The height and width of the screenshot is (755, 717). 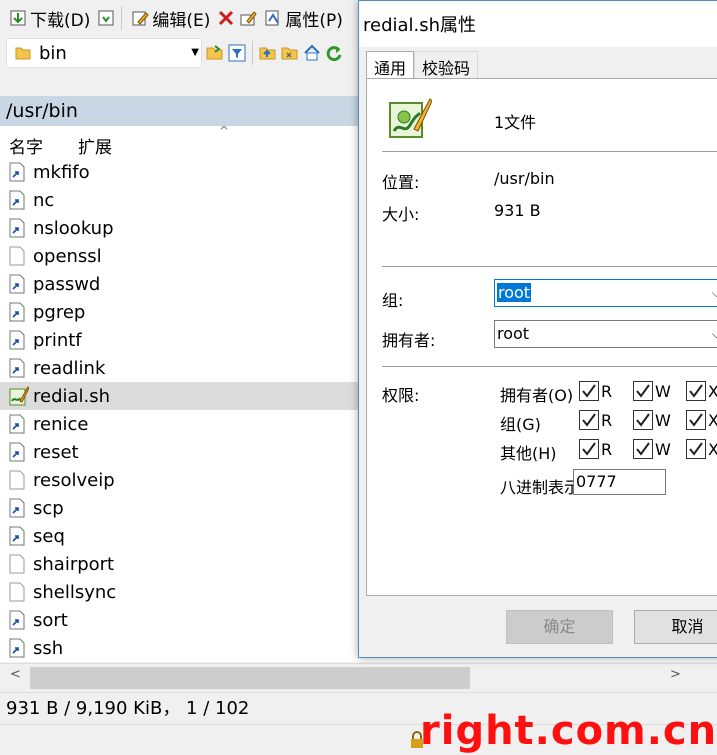 What do you see at coordinates (104, 53) in the screenshot?
I see `directory-selector: bin ▼` at bounding box center [104, 53].